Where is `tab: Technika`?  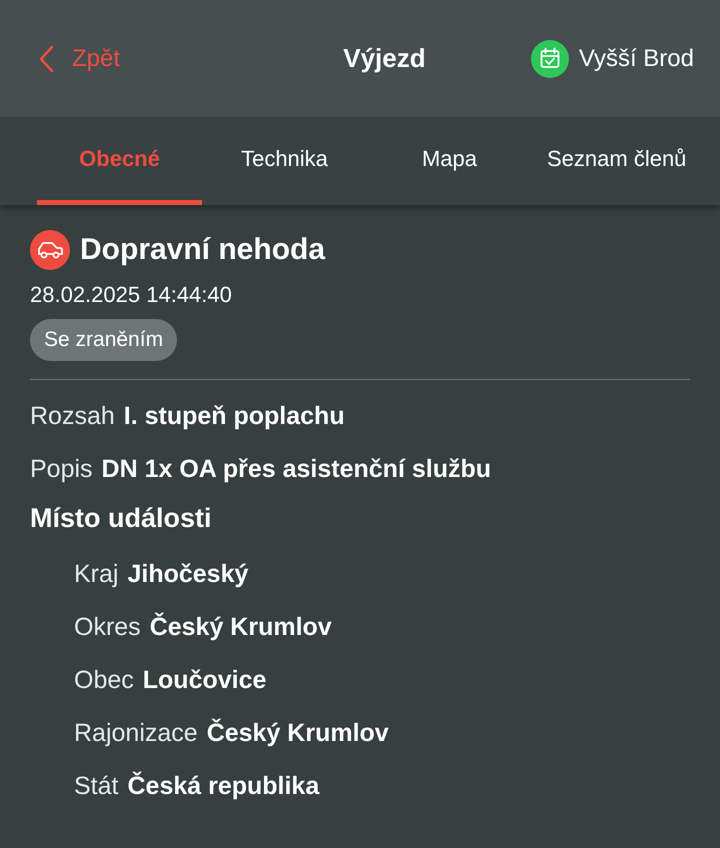
tab: Technika is located at coordinates (284, 161).